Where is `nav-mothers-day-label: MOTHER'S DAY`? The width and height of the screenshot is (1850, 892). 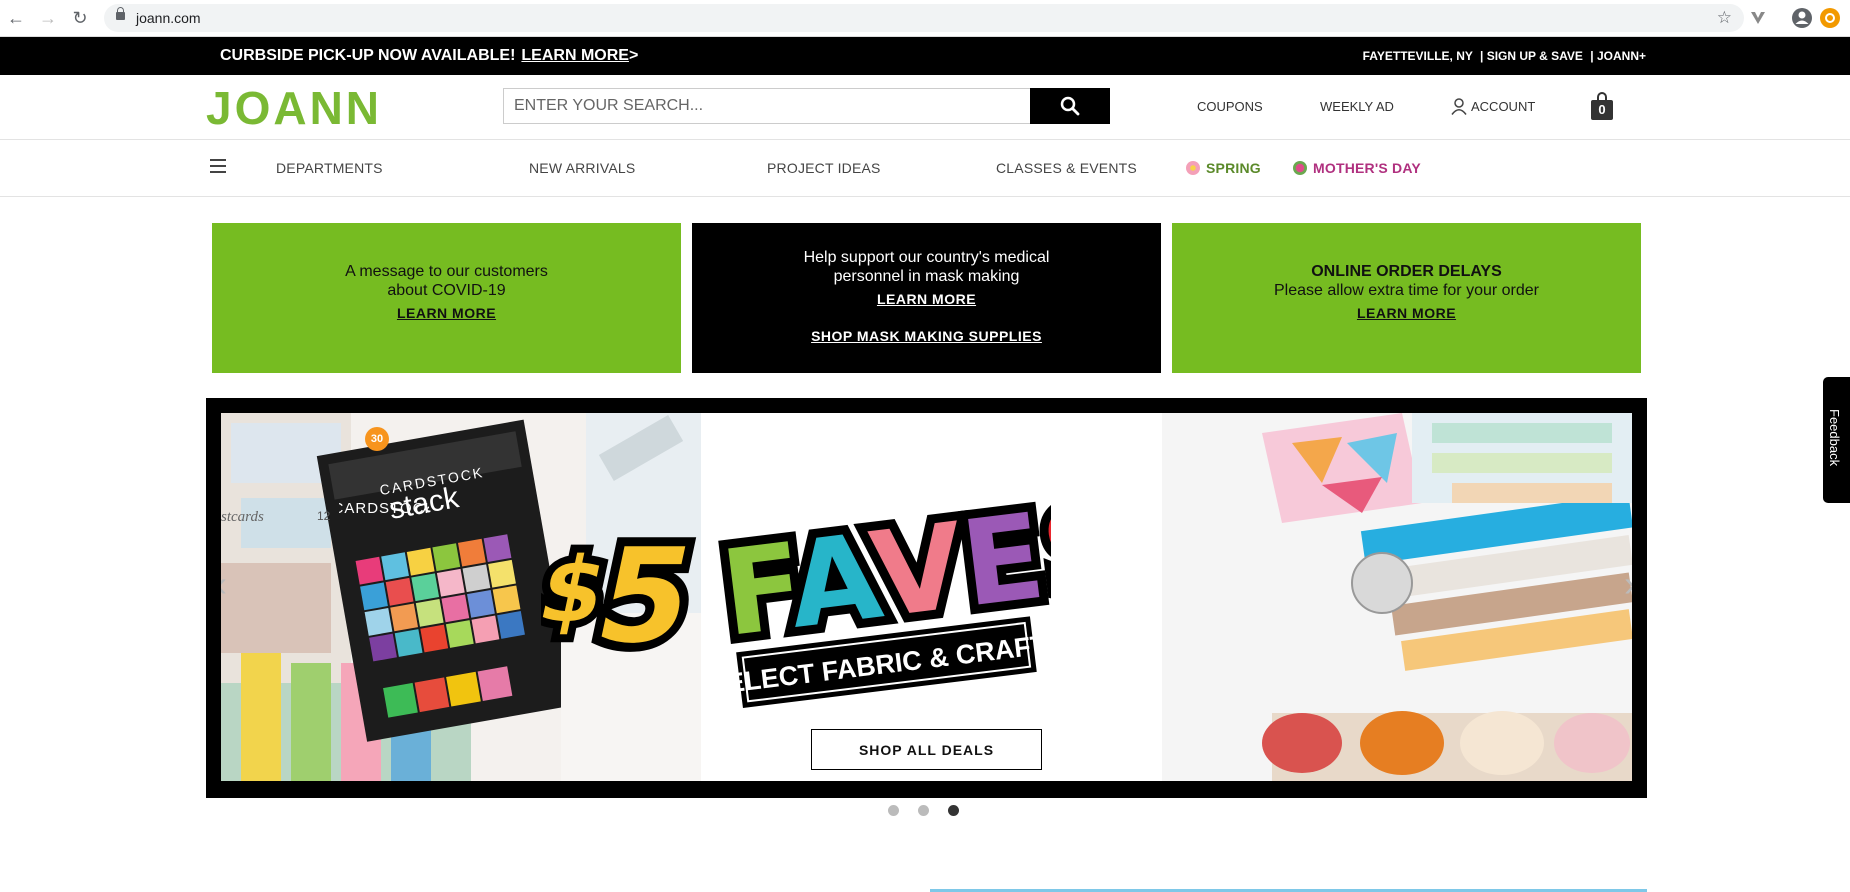 nav-mothers-day-label: MOTHER'S DAY is located at coordinates (1367, 168).